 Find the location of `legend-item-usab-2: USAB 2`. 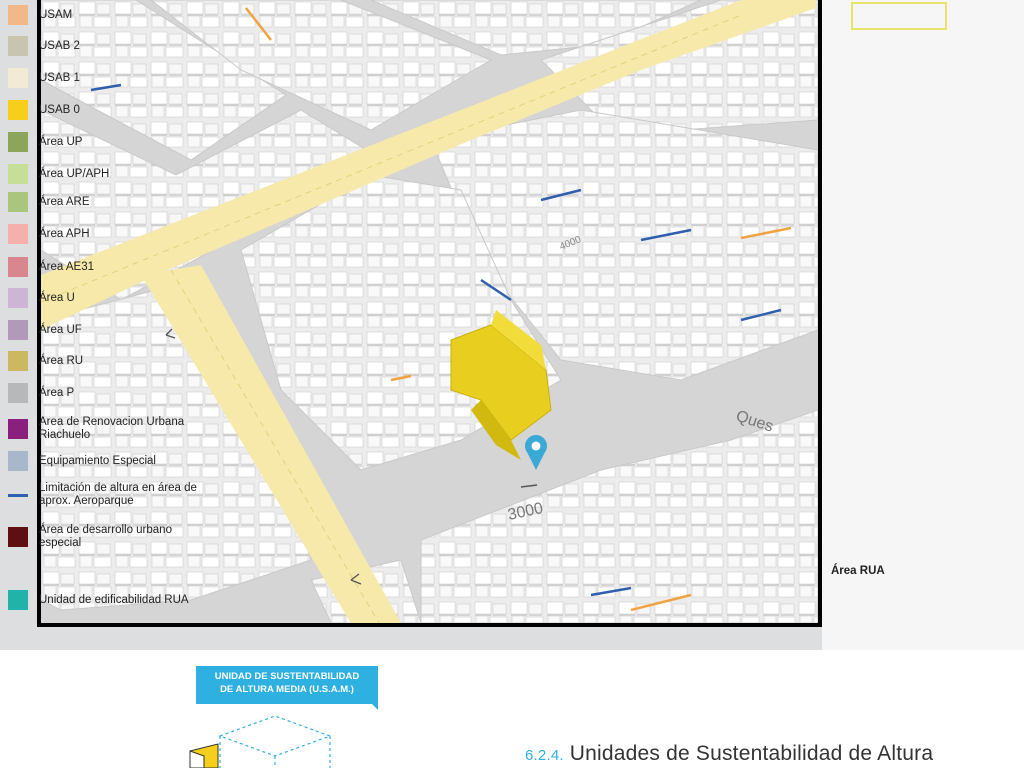

legend-item-usab-2: USAB 2 is located at coordinates (104, 46).